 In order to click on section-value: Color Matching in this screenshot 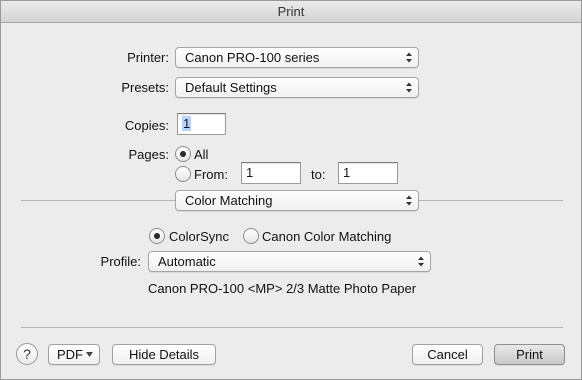, I will do `click(229, 200)`.